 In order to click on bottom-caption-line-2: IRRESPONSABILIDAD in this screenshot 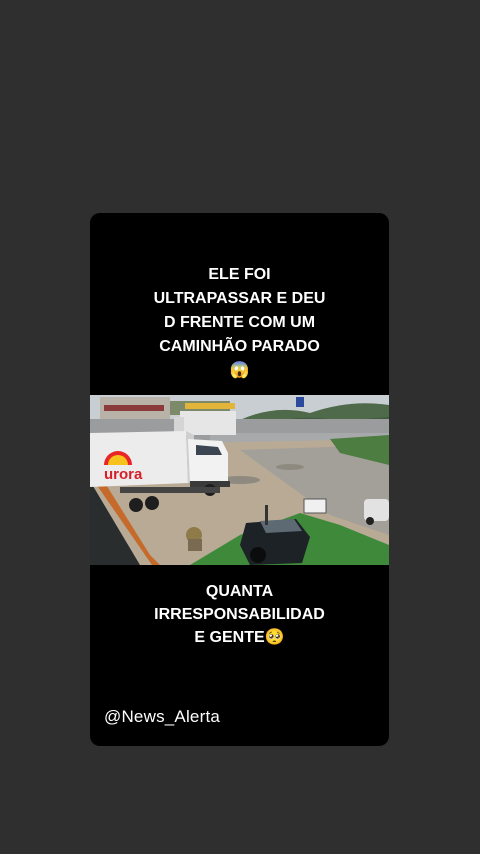, I will do `click(239, 614)`.